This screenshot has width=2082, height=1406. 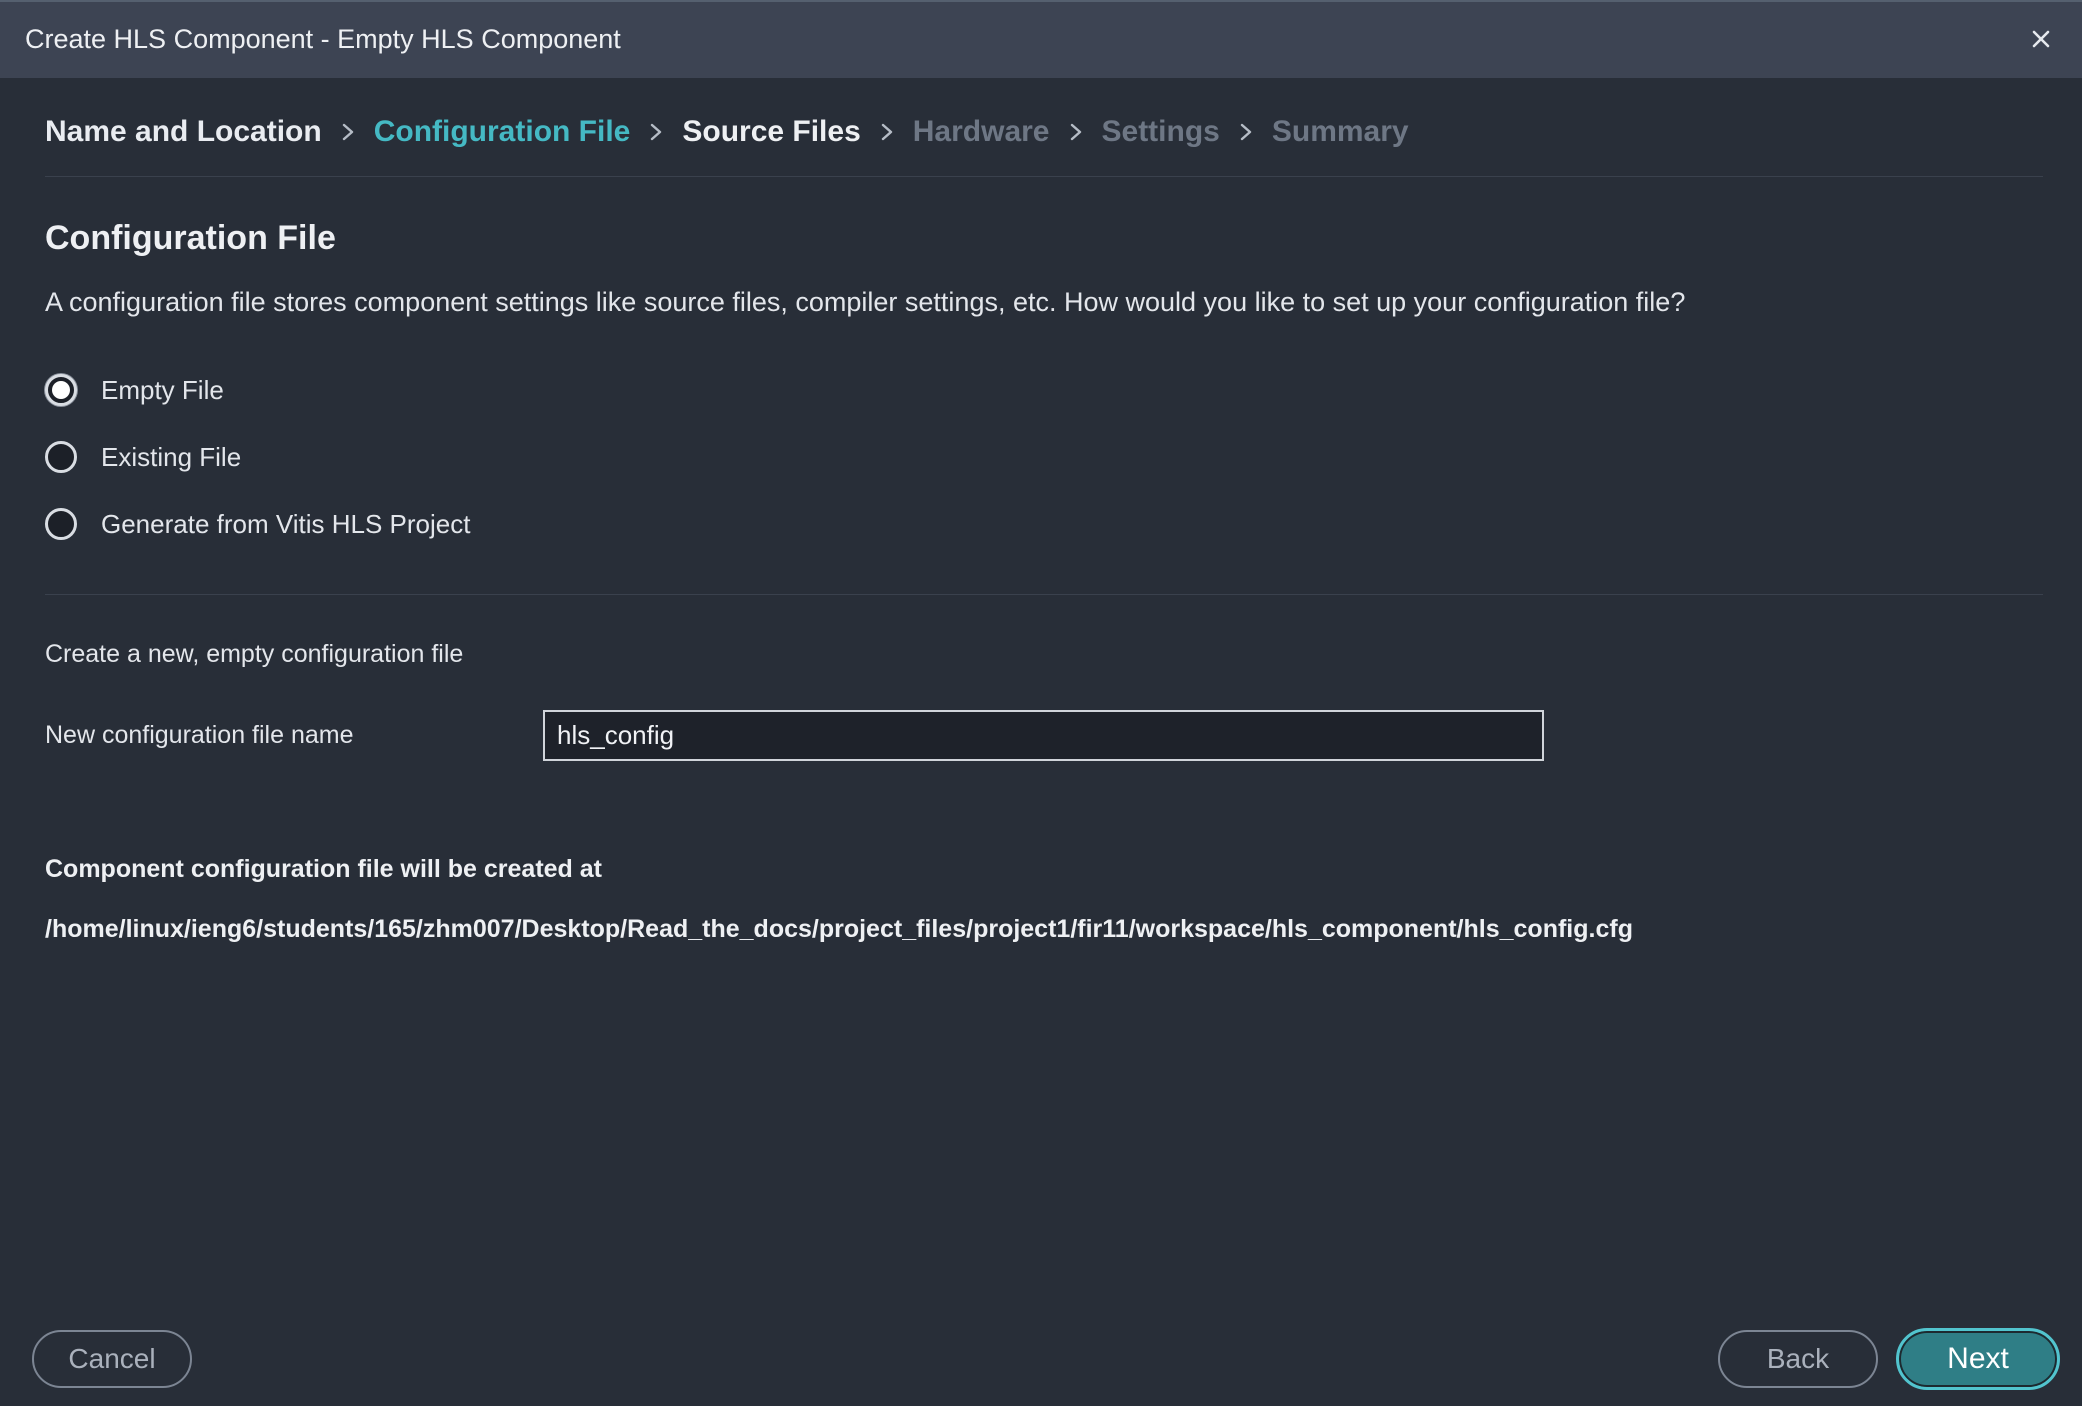 I want to click on step-configuration-file: Configuration File, so click(x=502, y=132).